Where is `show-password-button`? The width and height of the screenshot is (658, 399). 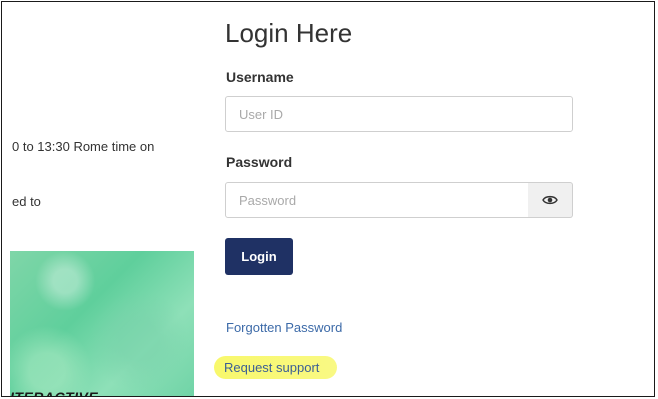
show-password-button is located at coordinates (550, 200).